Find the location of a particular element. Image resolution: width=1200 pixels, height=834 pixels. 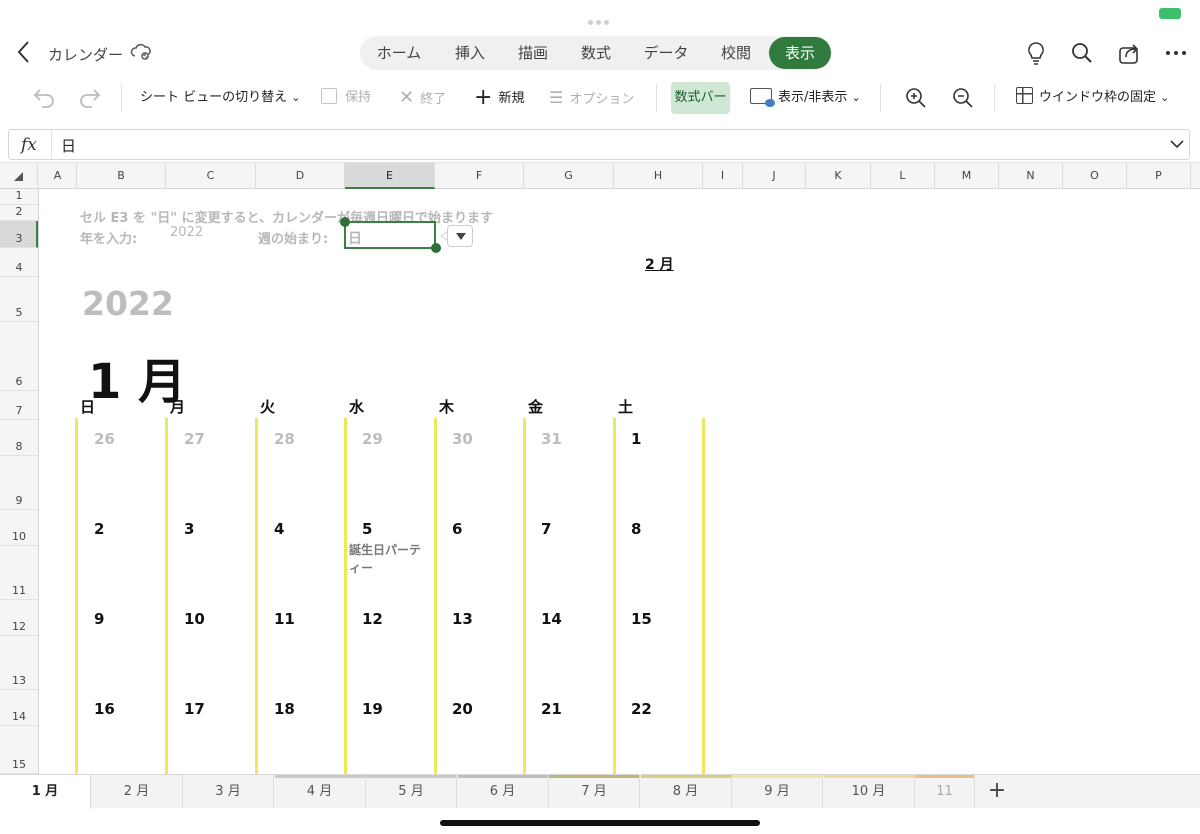

new-button: + 新規 is located at coordinates (499, 98).